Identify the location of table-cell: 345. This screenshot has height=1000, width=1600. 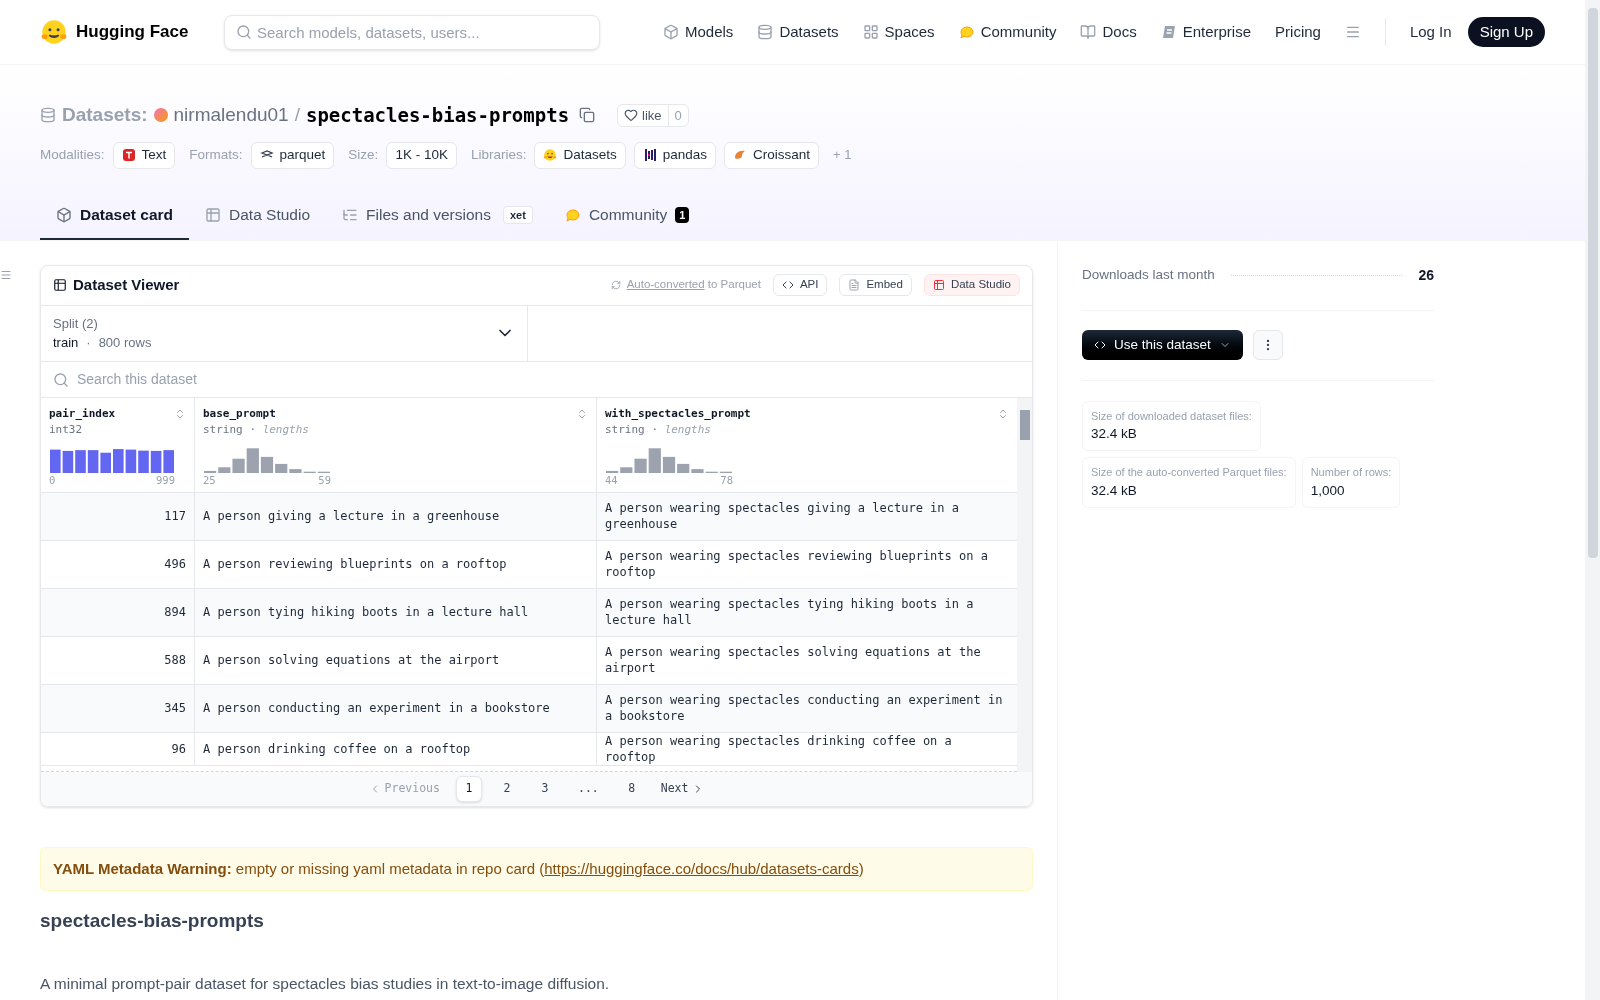
(175, 708).